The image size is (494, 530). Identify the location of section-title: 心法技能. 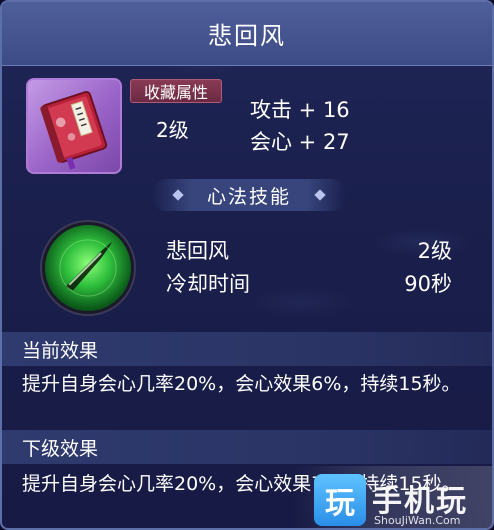
(249, 195).